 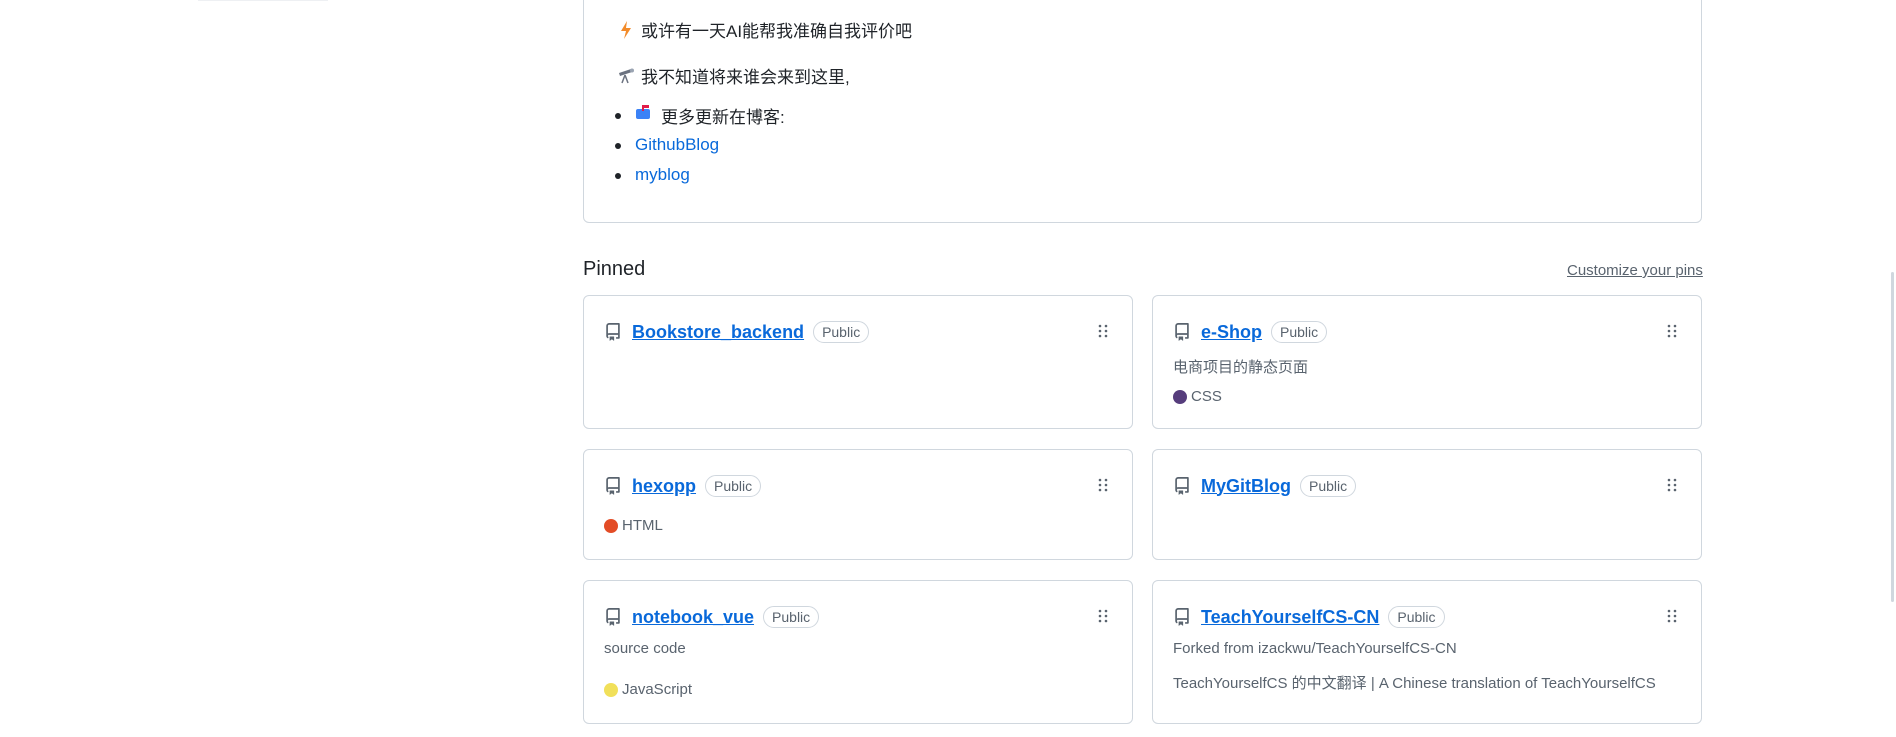 What do you see at coordinates (1427, 504) in the screenshot?
I see `pinned-repo-card: MyGitBlog Public` at bounding box center [1427, 504].